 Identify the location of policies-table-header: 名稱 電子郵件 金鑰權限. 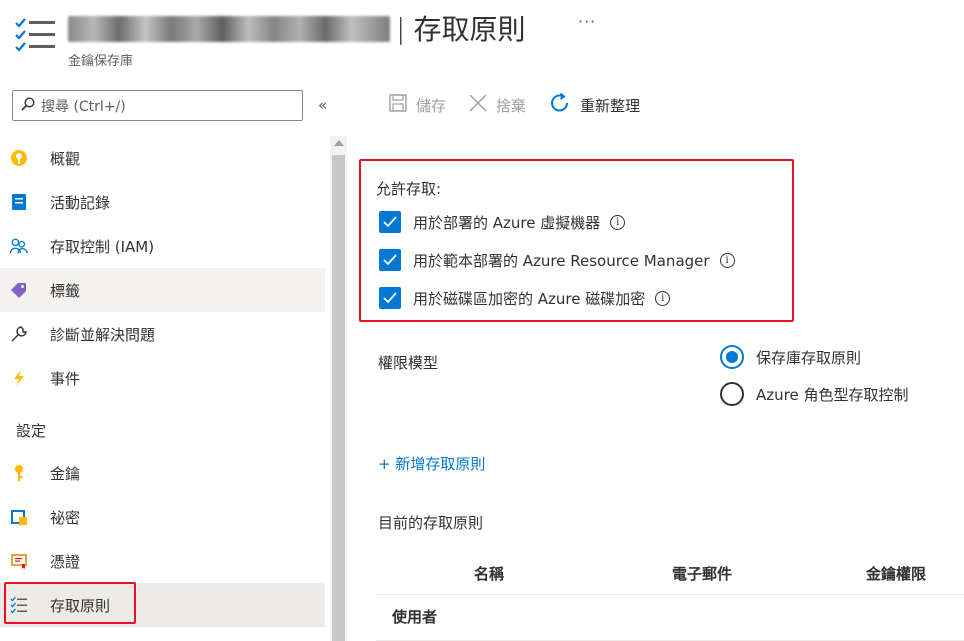
(670, 575).